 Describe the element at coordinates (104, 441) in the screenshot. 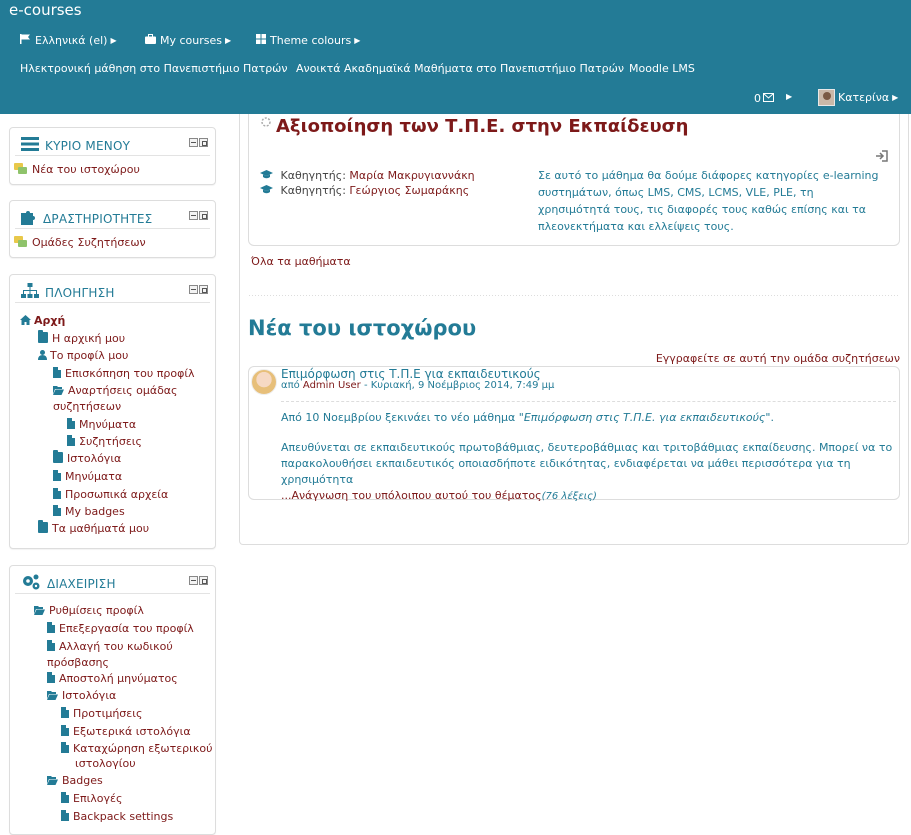

I see `nav-item-discussions: Συζητήσεις` at that location.